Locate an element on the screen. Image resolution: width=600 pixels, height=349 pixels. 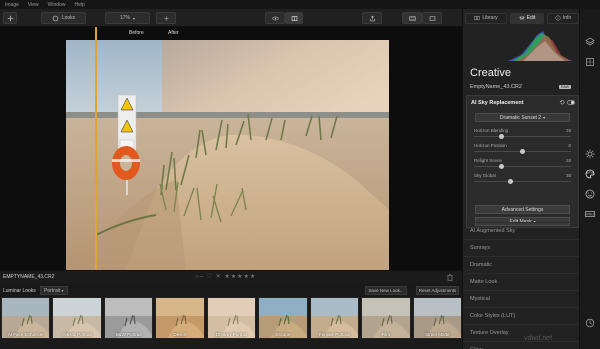
horizon-position-slider: Horizon Position 0 is located at coordinates (522, 149).